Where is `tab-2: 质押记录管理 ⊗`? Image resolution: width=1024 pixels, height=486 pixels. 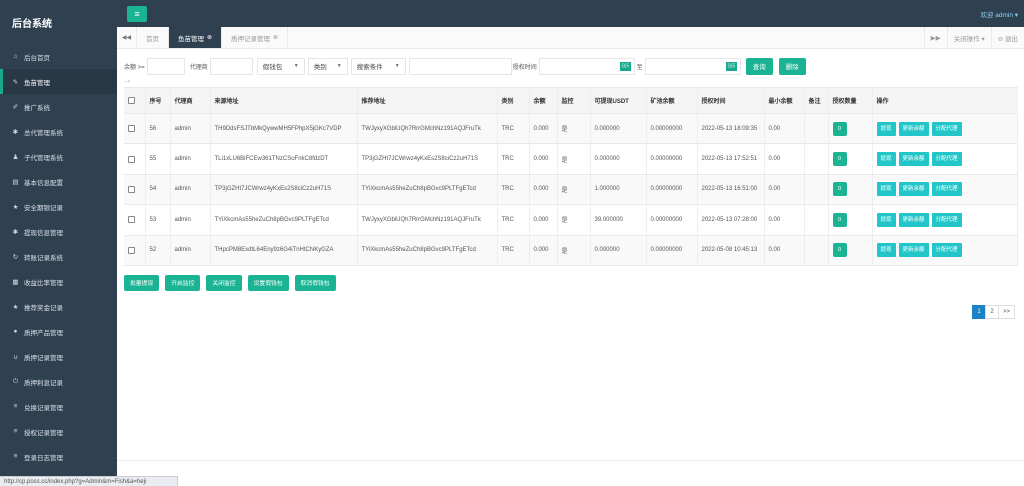 tab-2: 质押记录管理 ⊗ is located at coordinates (255, 37).